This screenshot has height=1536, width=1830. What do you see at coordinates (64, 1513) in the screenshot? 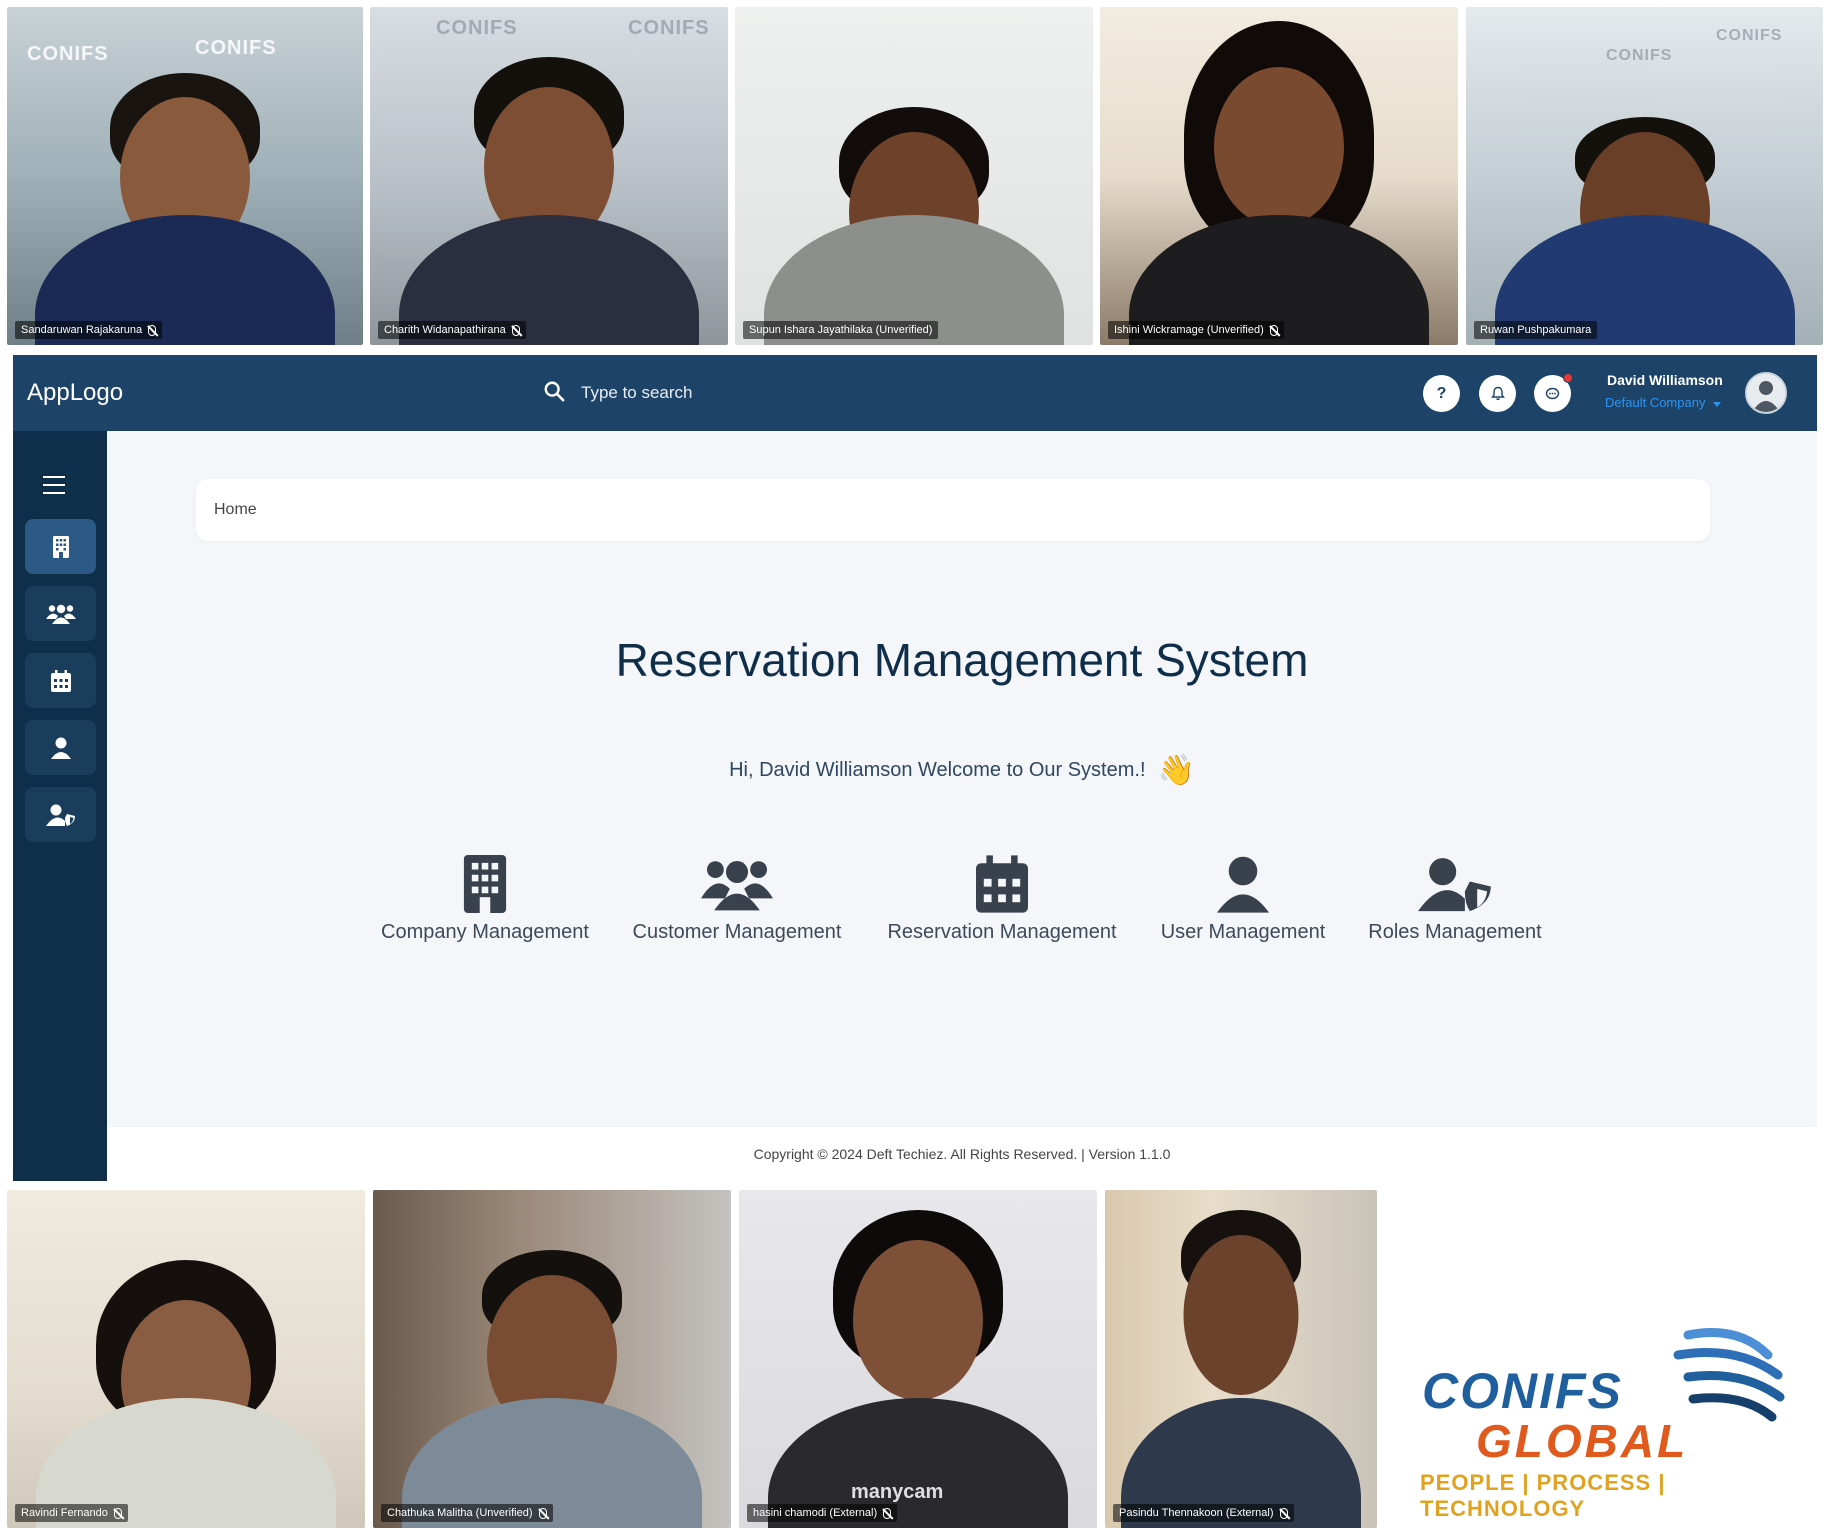
I see `participant-name: Ravindi Fernando` at bounding box center [64, 1513].